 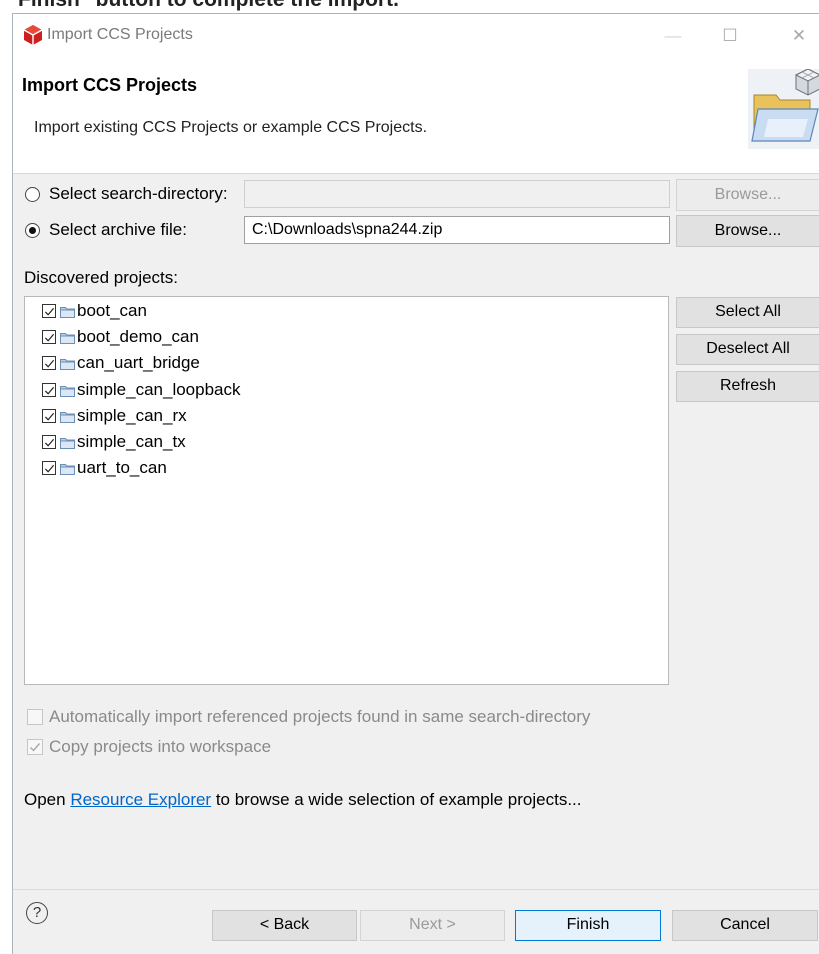 What do you see at coordinates (747, 386) in the screenshot?
I see `refresh-button: Refresh` at bounding box center [747, 386].